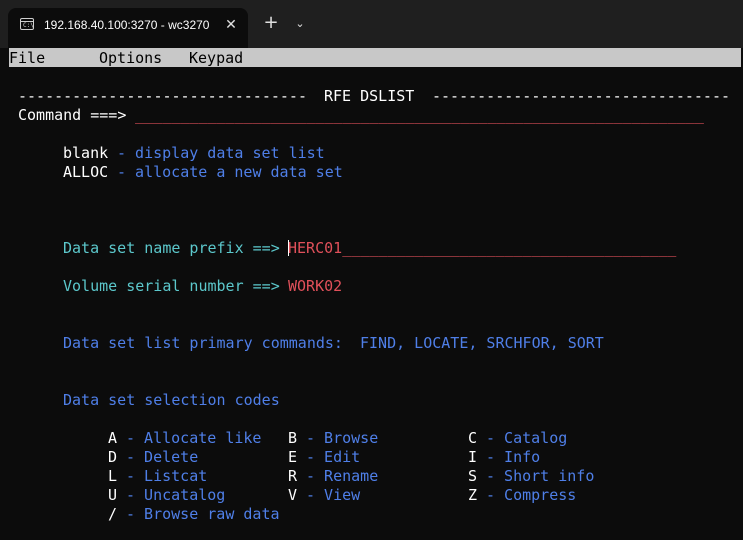 This screenshot has width=743, height=540. Describe the element at coordinates (293, 495) in the screenshot. I see `code-letter: V` at that location.